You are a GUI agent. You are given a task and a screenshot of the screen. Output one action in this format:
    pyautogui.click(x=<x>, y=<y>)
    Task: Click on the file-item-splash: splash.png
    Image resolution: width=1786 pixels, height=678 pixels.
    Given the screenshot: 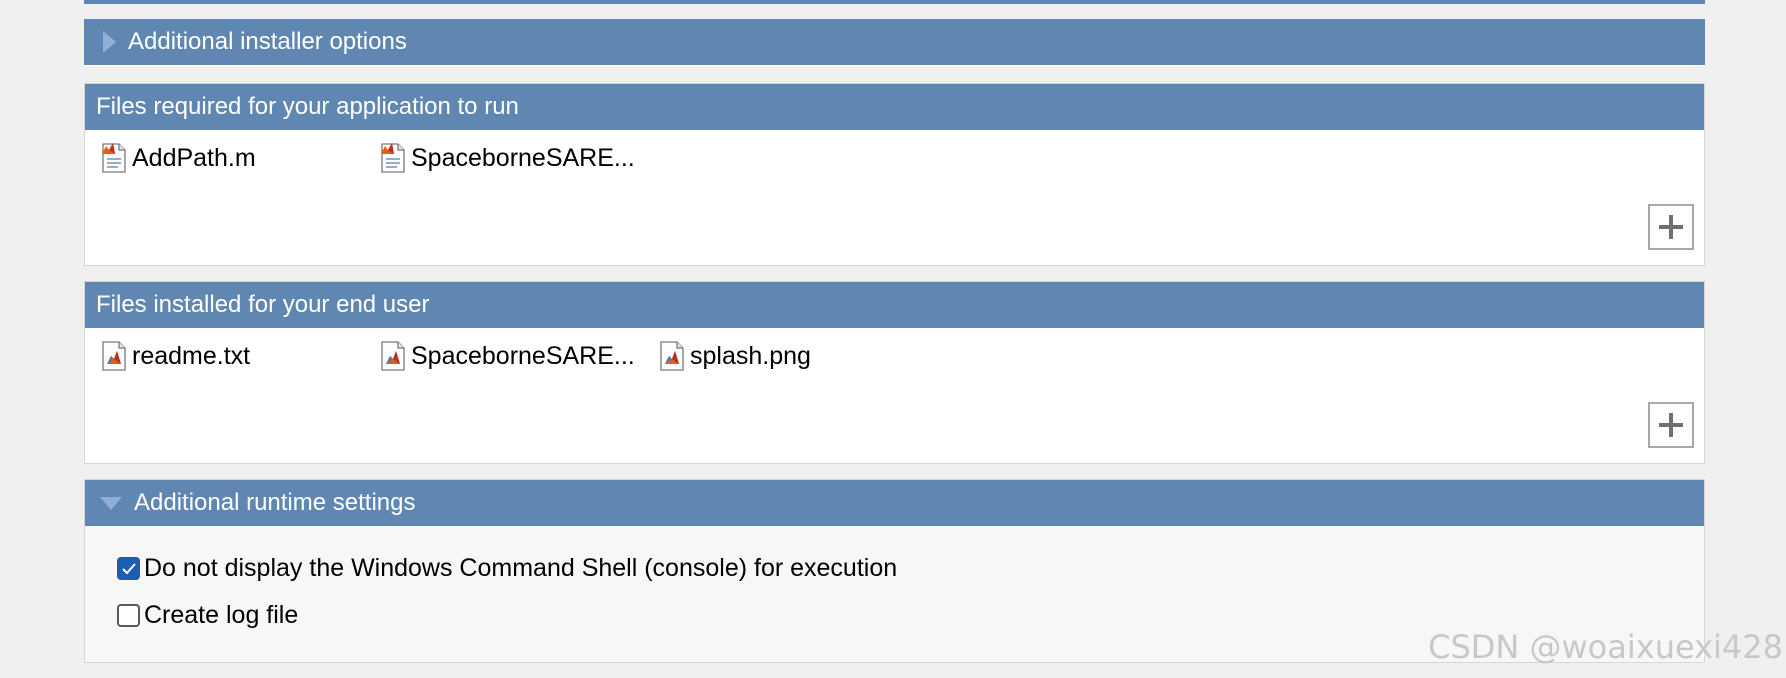 What is the action you would take?
    pyautogui.click(x=734, y=356)
    